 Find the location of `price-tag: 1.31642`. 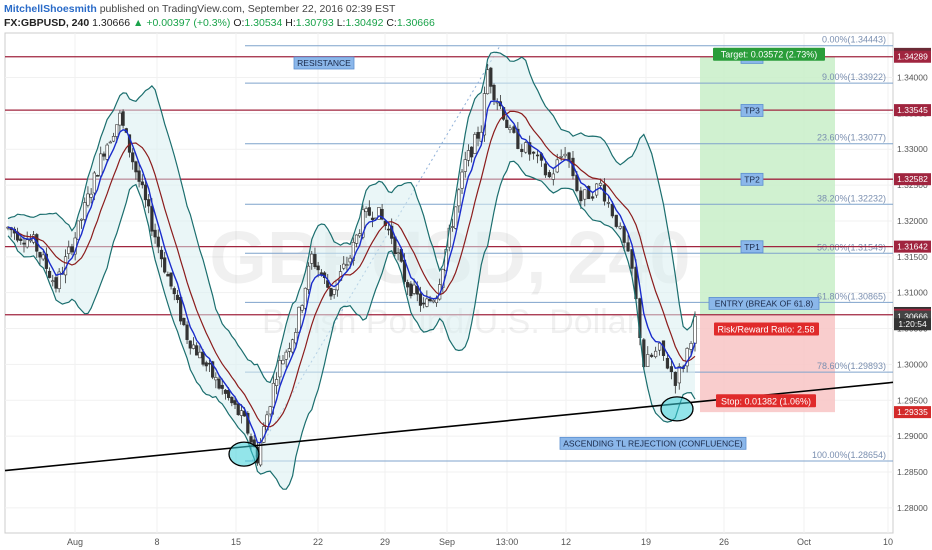

price-tag: 1.31642 is located at coordinates (912, 247).